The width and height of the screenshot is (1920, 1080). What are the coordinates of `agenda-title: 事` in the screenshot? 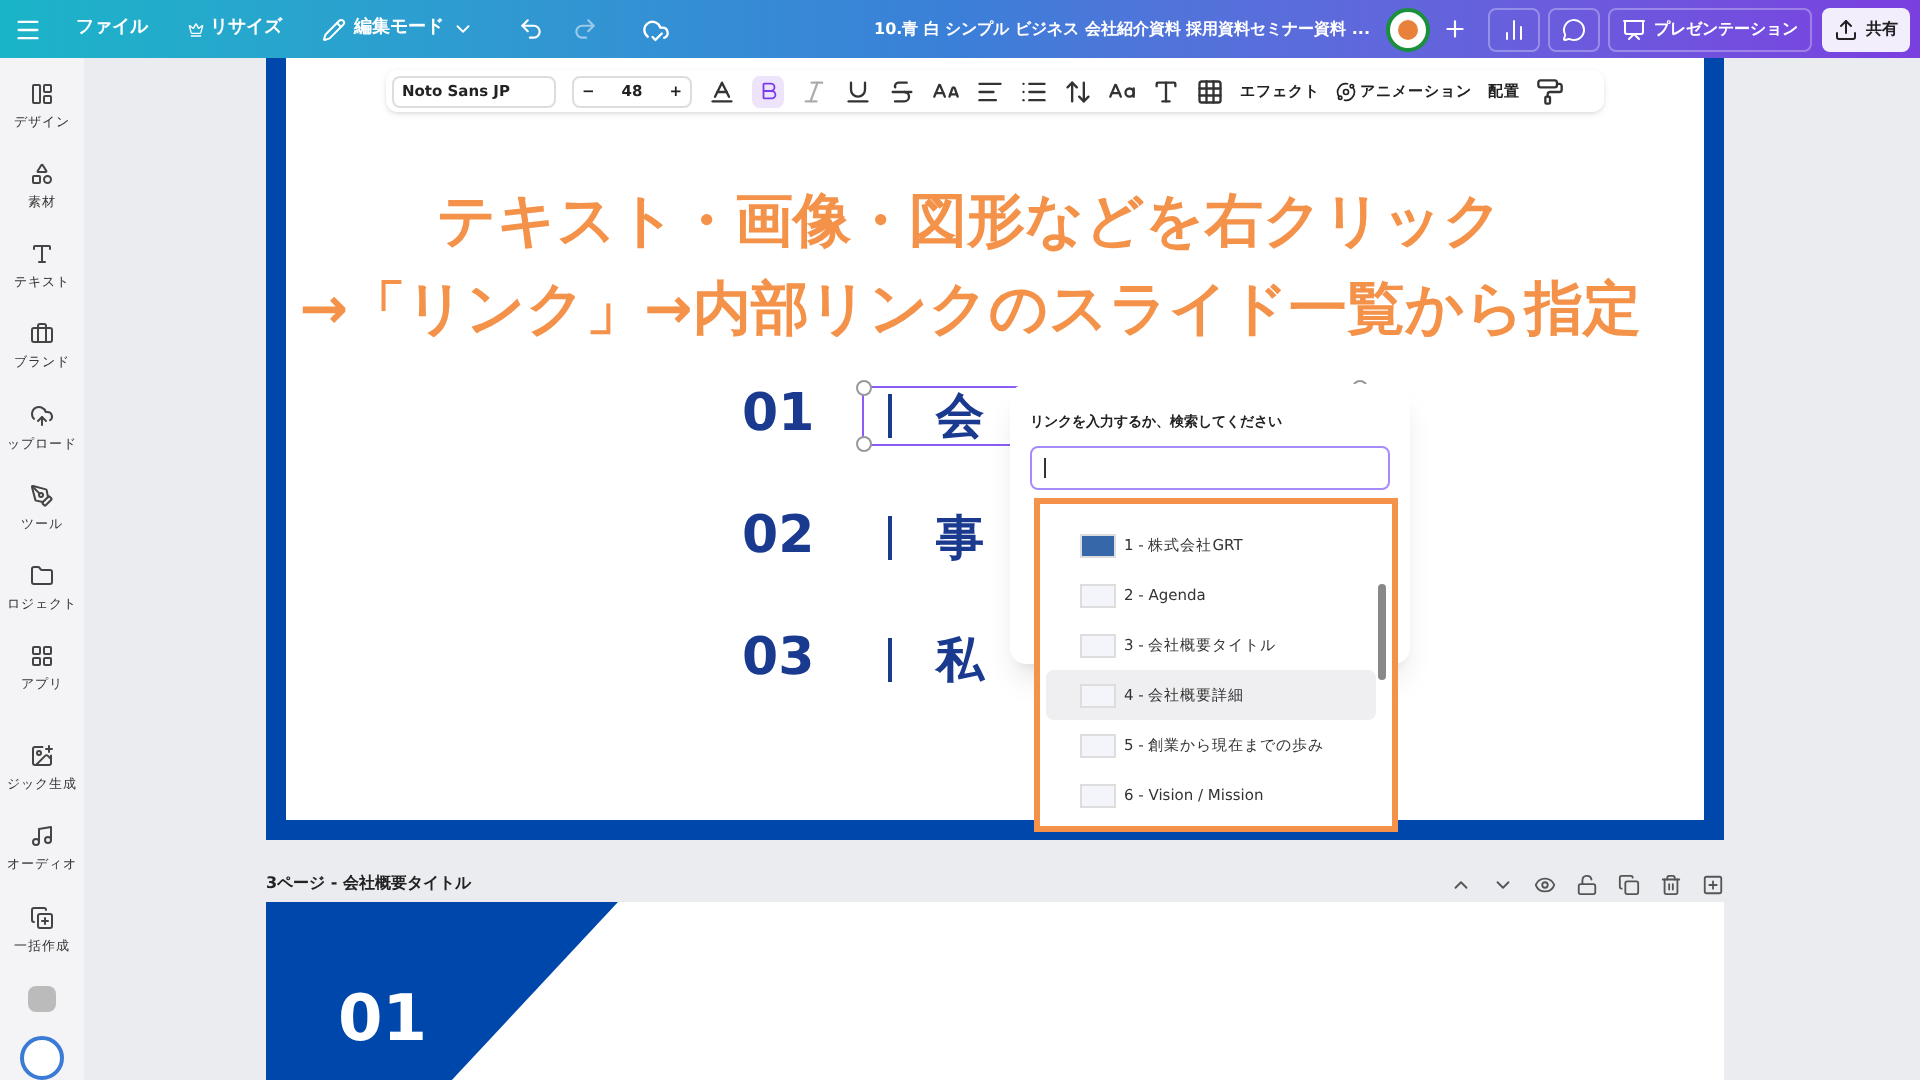 It's located at (960, 538).